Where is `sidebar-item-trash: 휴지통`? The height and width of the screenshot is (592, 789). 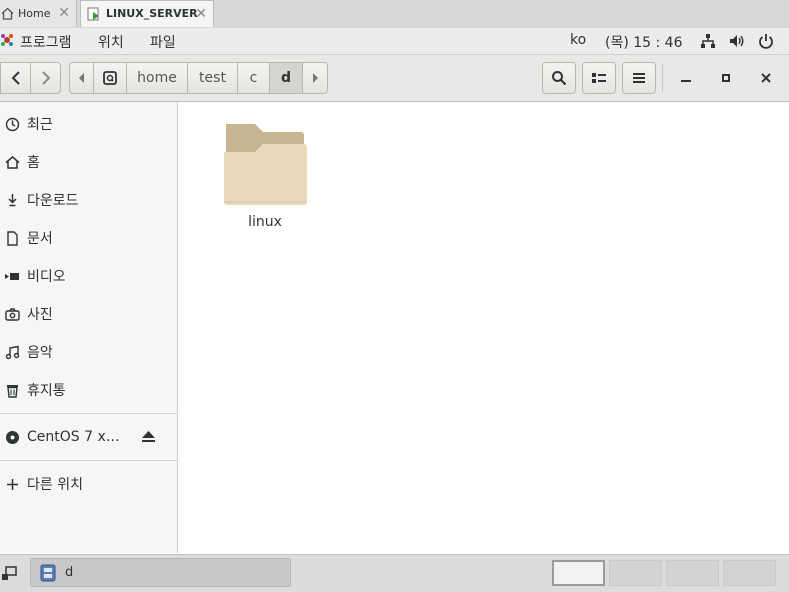 sidebar-item-trash: 휴지통 is located at coordinates (88, 390).